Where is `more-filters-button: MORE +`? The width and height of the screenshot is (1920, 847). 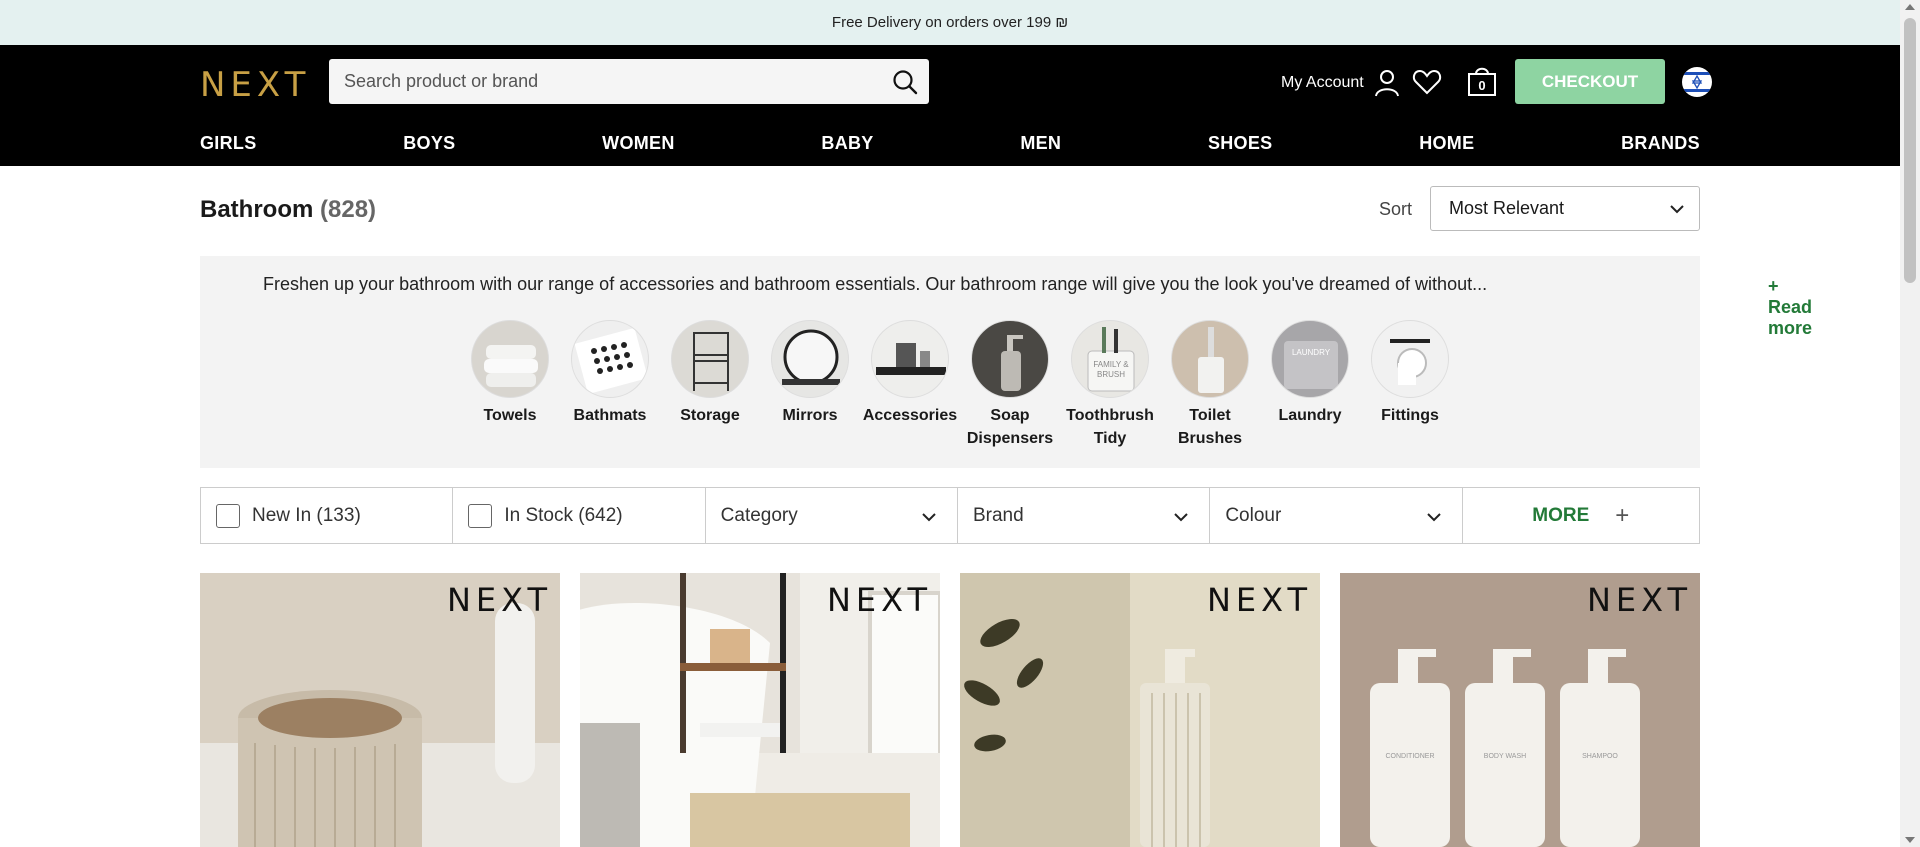 more-filters-button: MORE + is located at coordinates (1581, 515).